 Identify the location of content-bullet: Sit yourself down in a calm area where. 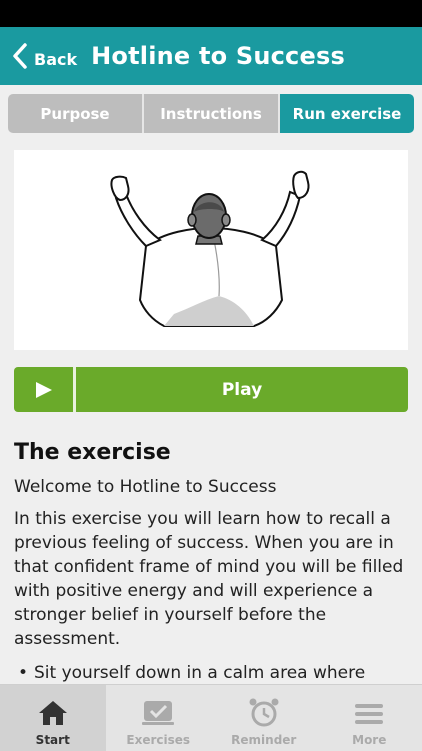
(211, 672).